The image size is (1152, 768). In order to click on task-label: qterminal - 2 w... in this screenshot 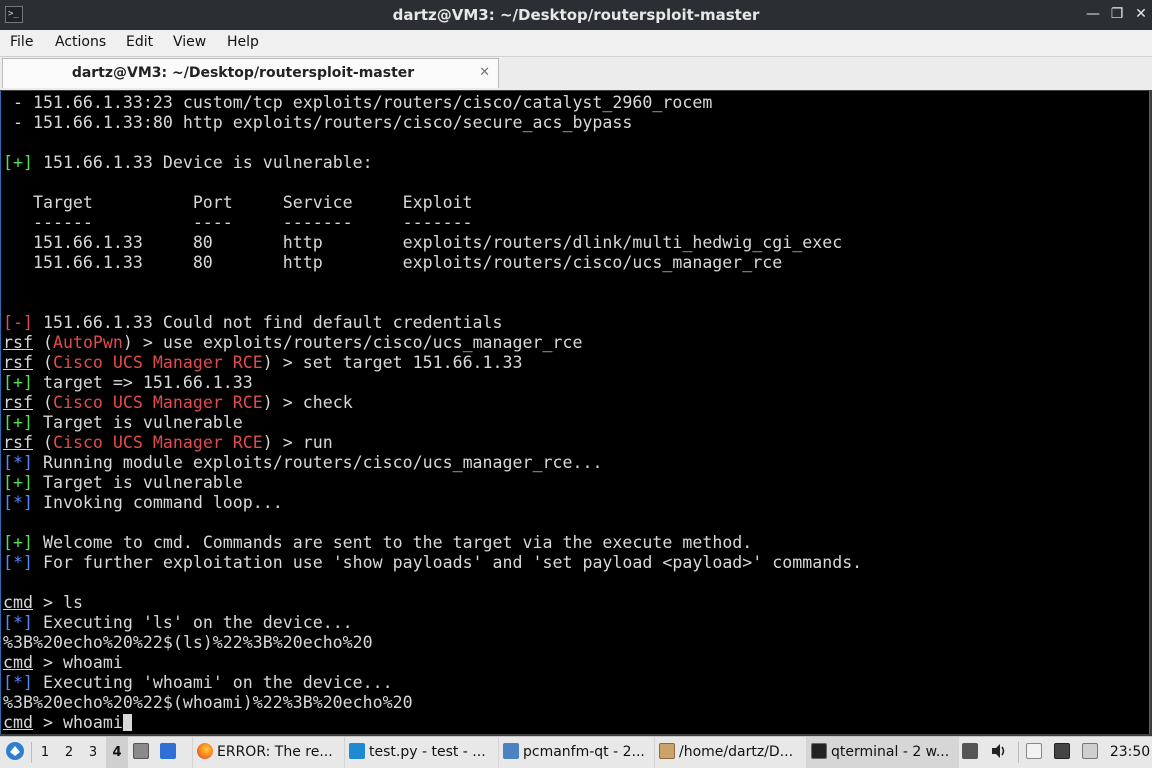, I will do `click(890, 752)`.